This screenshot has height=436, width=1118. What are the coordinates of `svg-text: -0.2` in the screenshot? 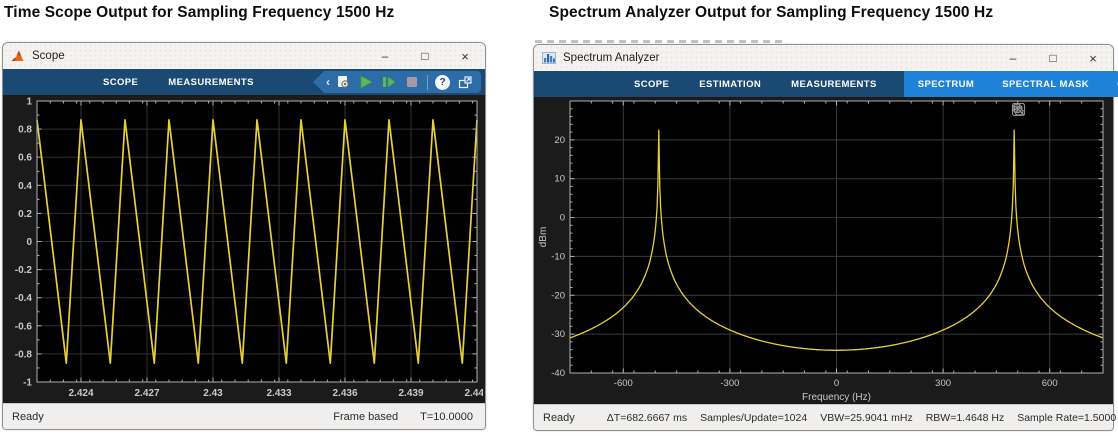 It's located at (24, 270).